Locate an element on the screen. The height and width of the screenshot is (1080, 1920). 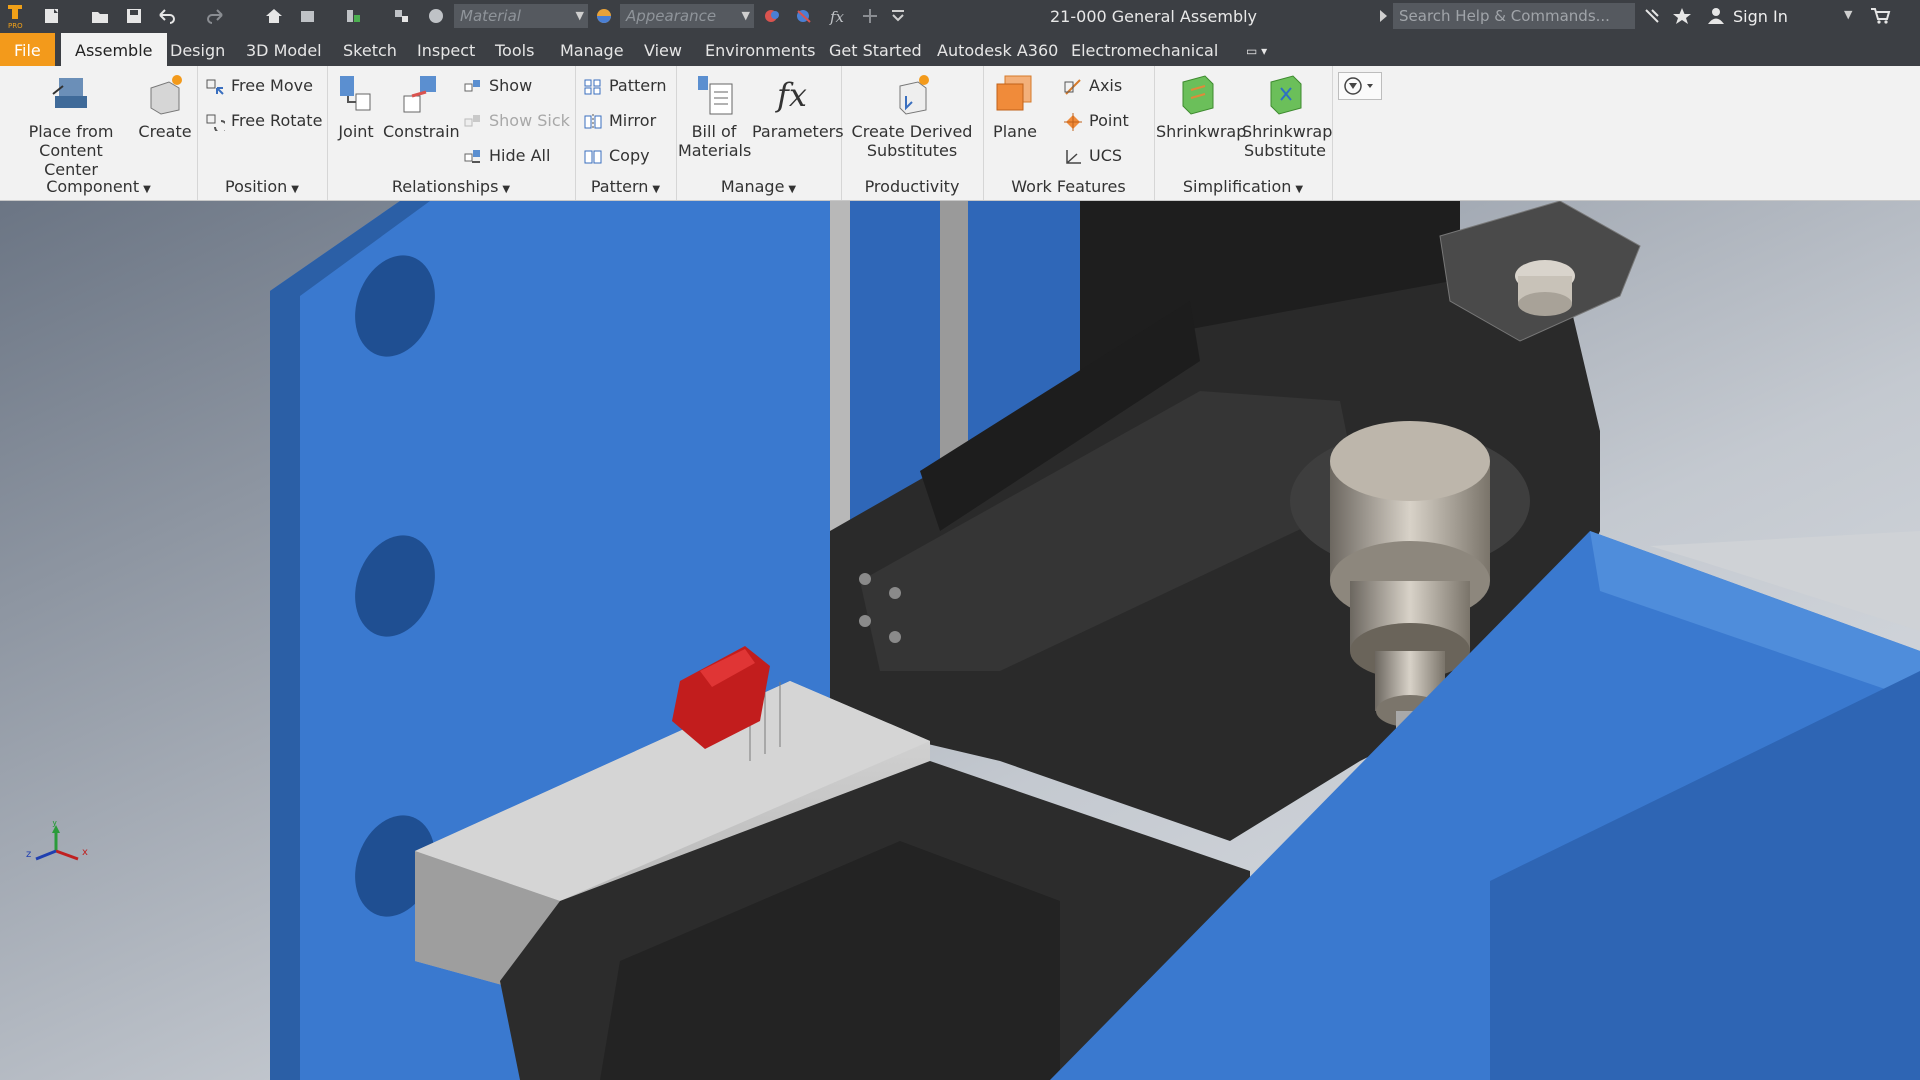
tab-sketch: Sketch is located at coordinates (370, 49).